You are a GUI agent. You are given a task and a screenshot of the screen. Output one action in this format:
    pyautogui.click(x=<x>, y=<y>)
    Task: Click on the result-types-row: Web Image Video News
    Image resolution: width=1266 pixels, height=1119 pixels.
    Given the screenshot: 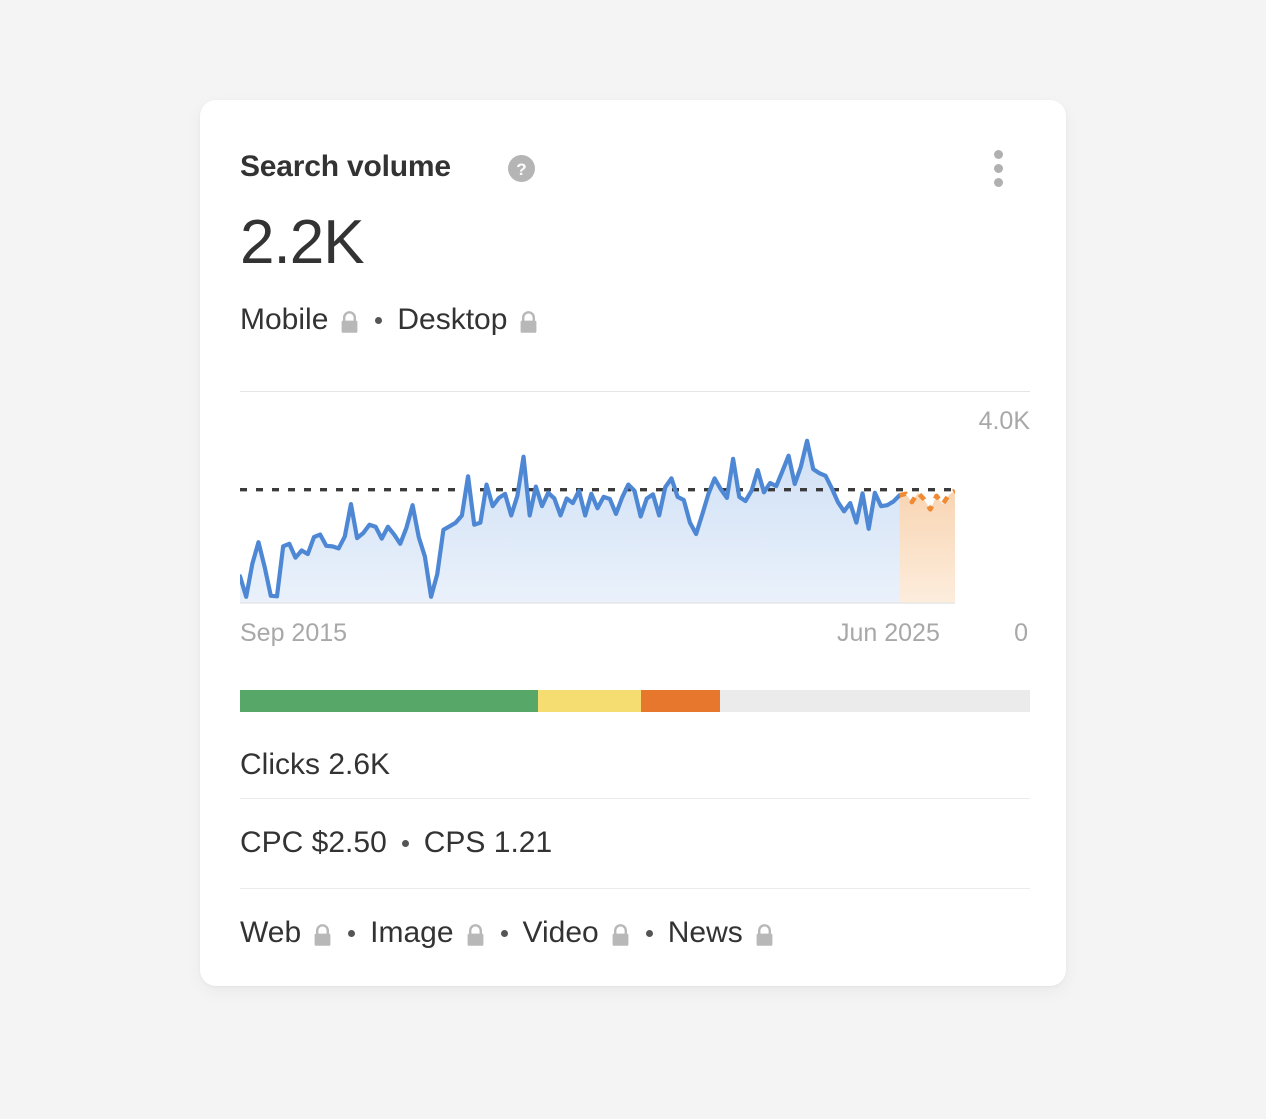 What is the action you would take?
    pyautogui.click(x=507, y=933)
    